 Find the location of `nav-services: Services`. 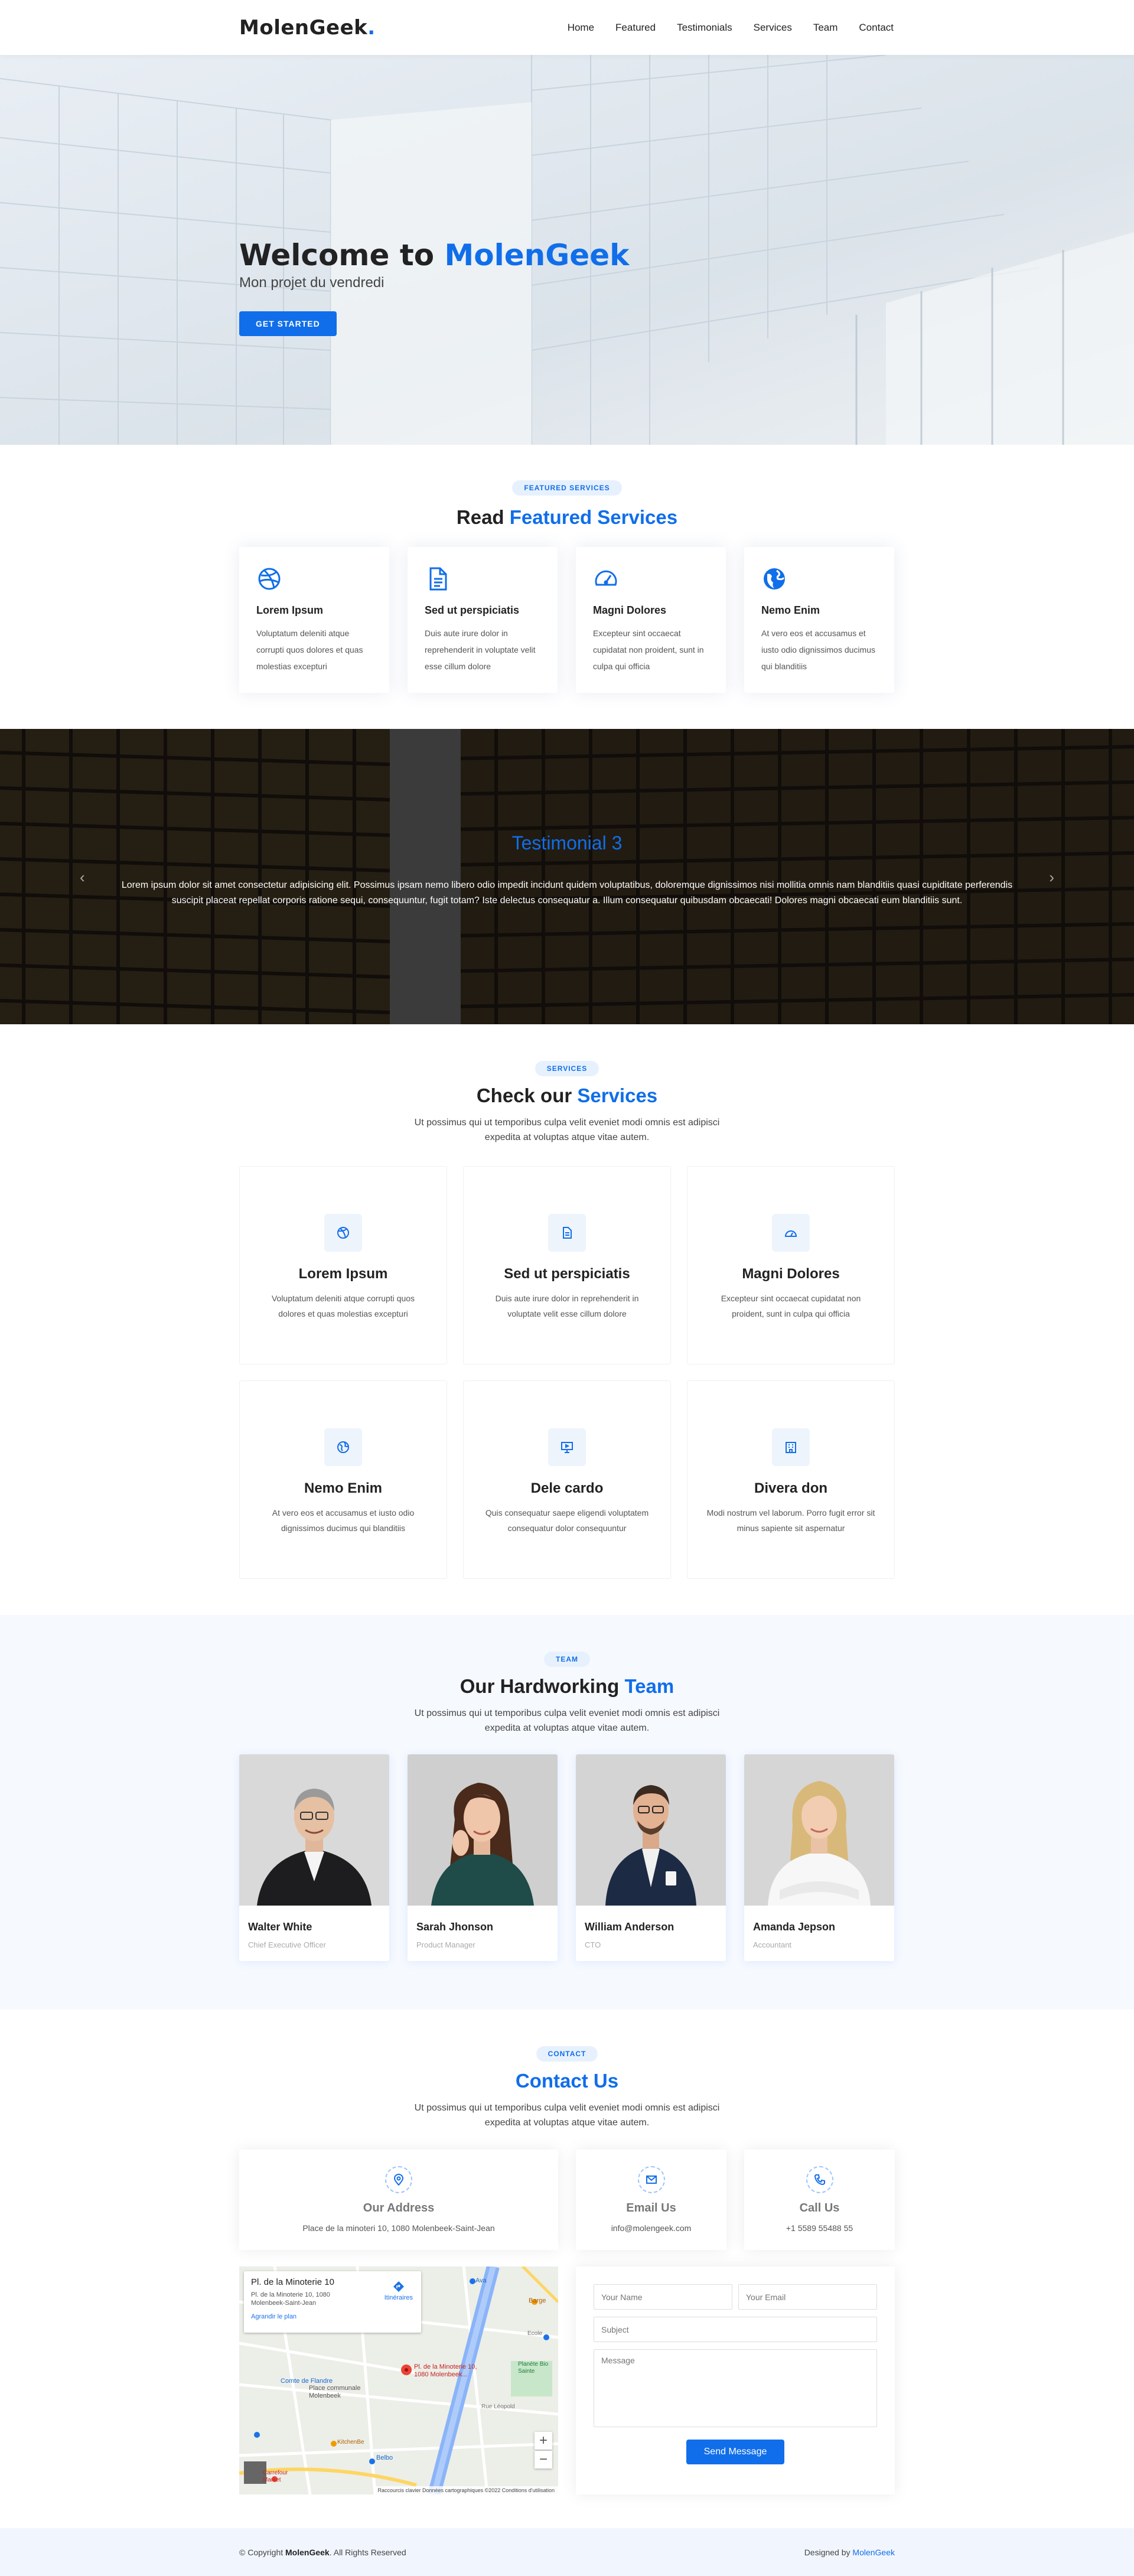

nav-services: Services is located at coordinates (773, 28).